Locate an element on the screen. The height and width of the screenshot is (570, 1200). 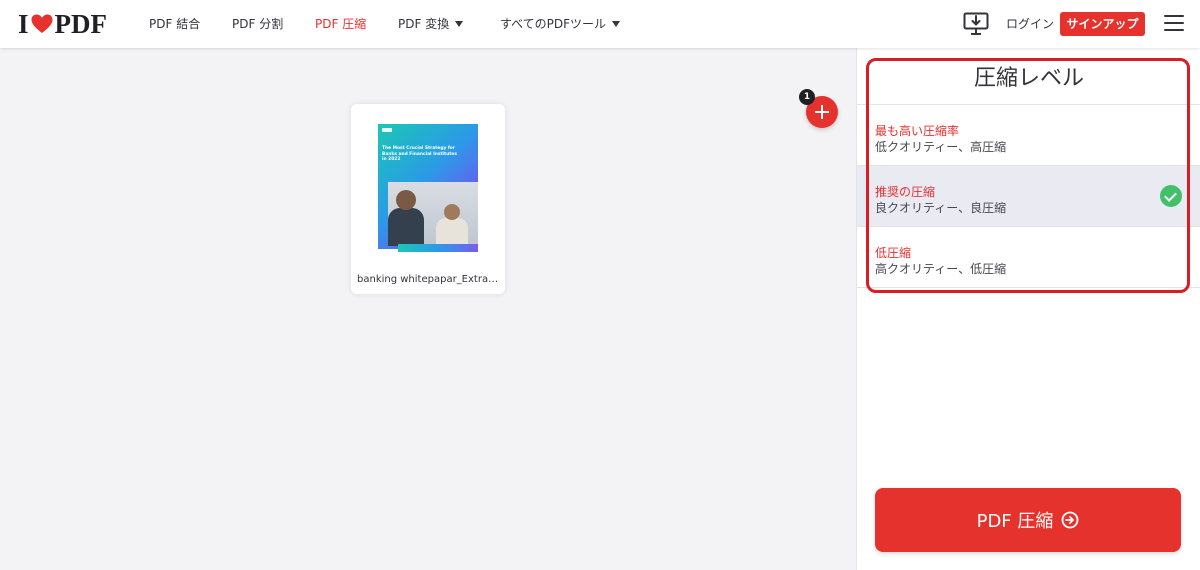
nav-label: PDF 圧縮 is located at coordinates (341, 24).